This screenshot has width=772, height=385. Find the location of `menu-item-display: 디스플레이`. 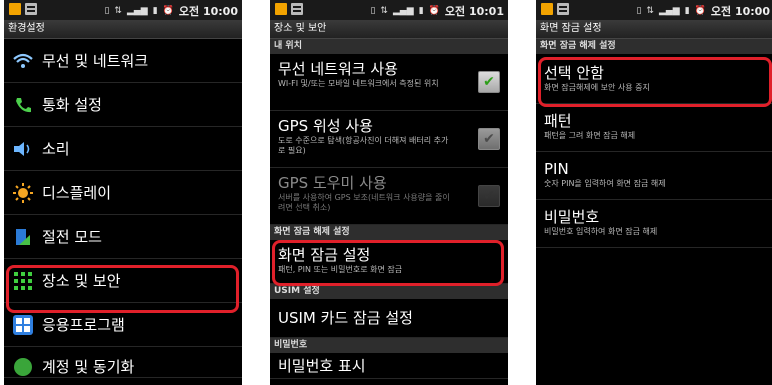

menu-item-display: 디스플레이 is located at coordinates (123, 193).